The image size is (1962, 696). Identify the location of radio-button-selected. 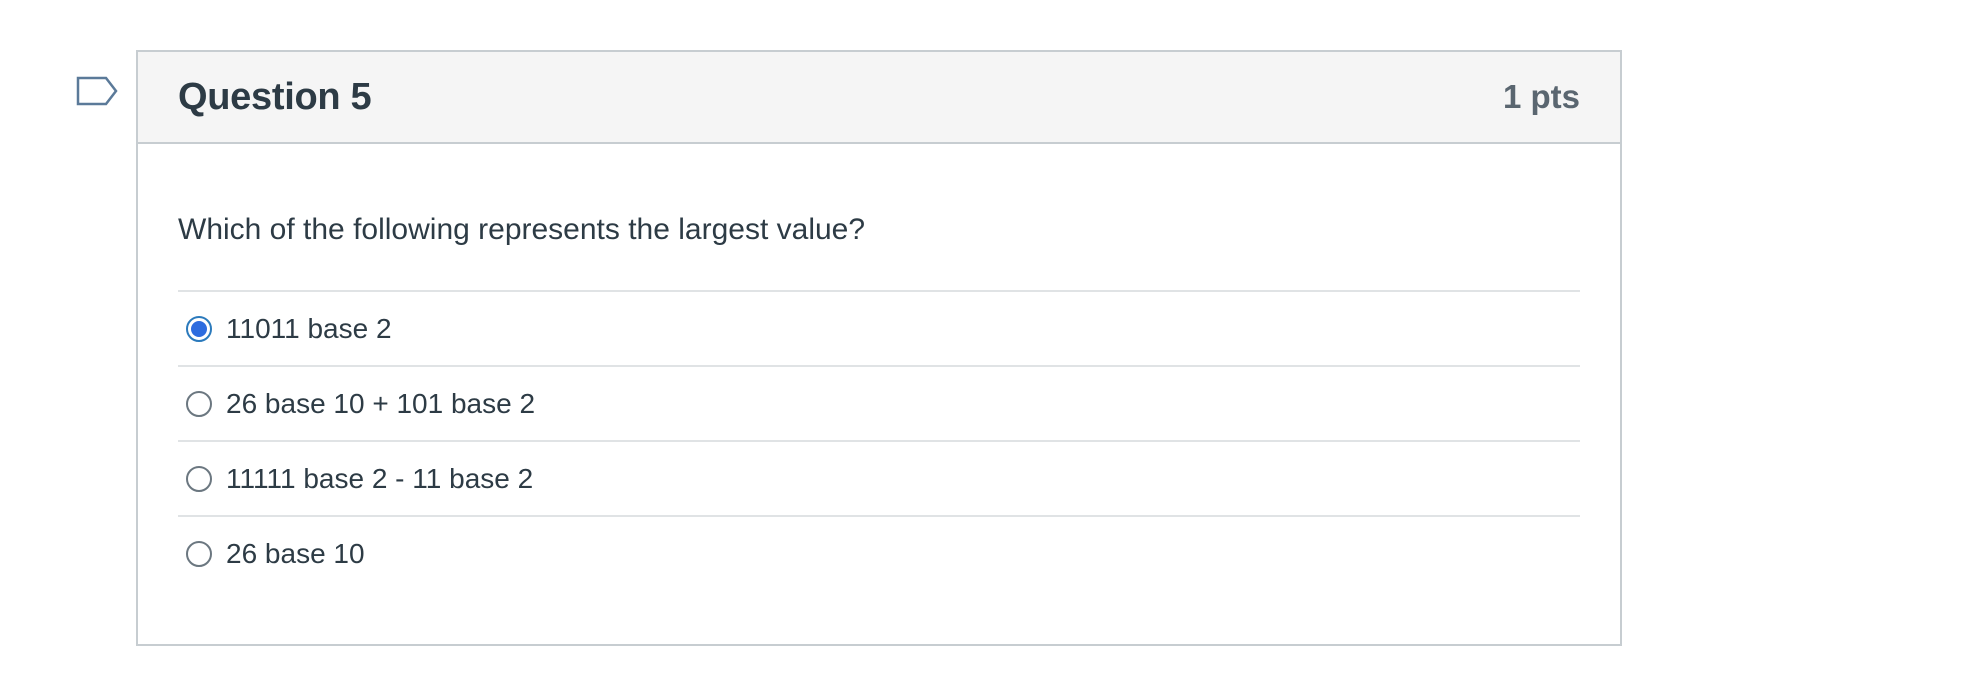
(199, 328).